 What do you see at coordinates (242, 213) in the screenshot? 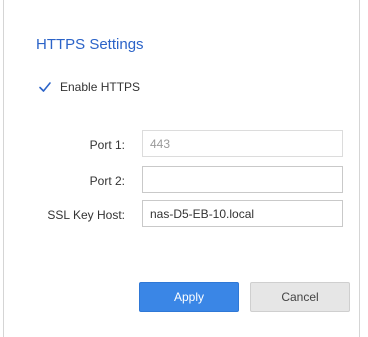
I see `ssl-key-host-input` at bounding box center [242, 213].